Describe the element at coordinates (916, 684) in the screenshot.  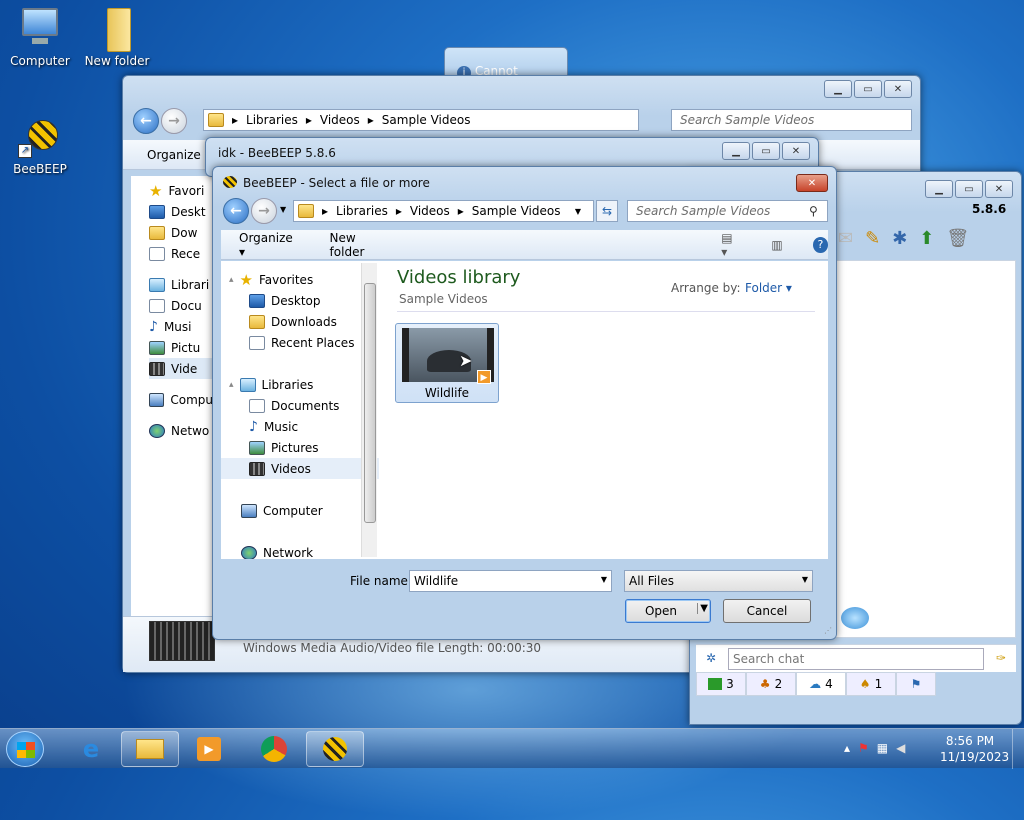
I see `tab-share: ⚑` at that location.